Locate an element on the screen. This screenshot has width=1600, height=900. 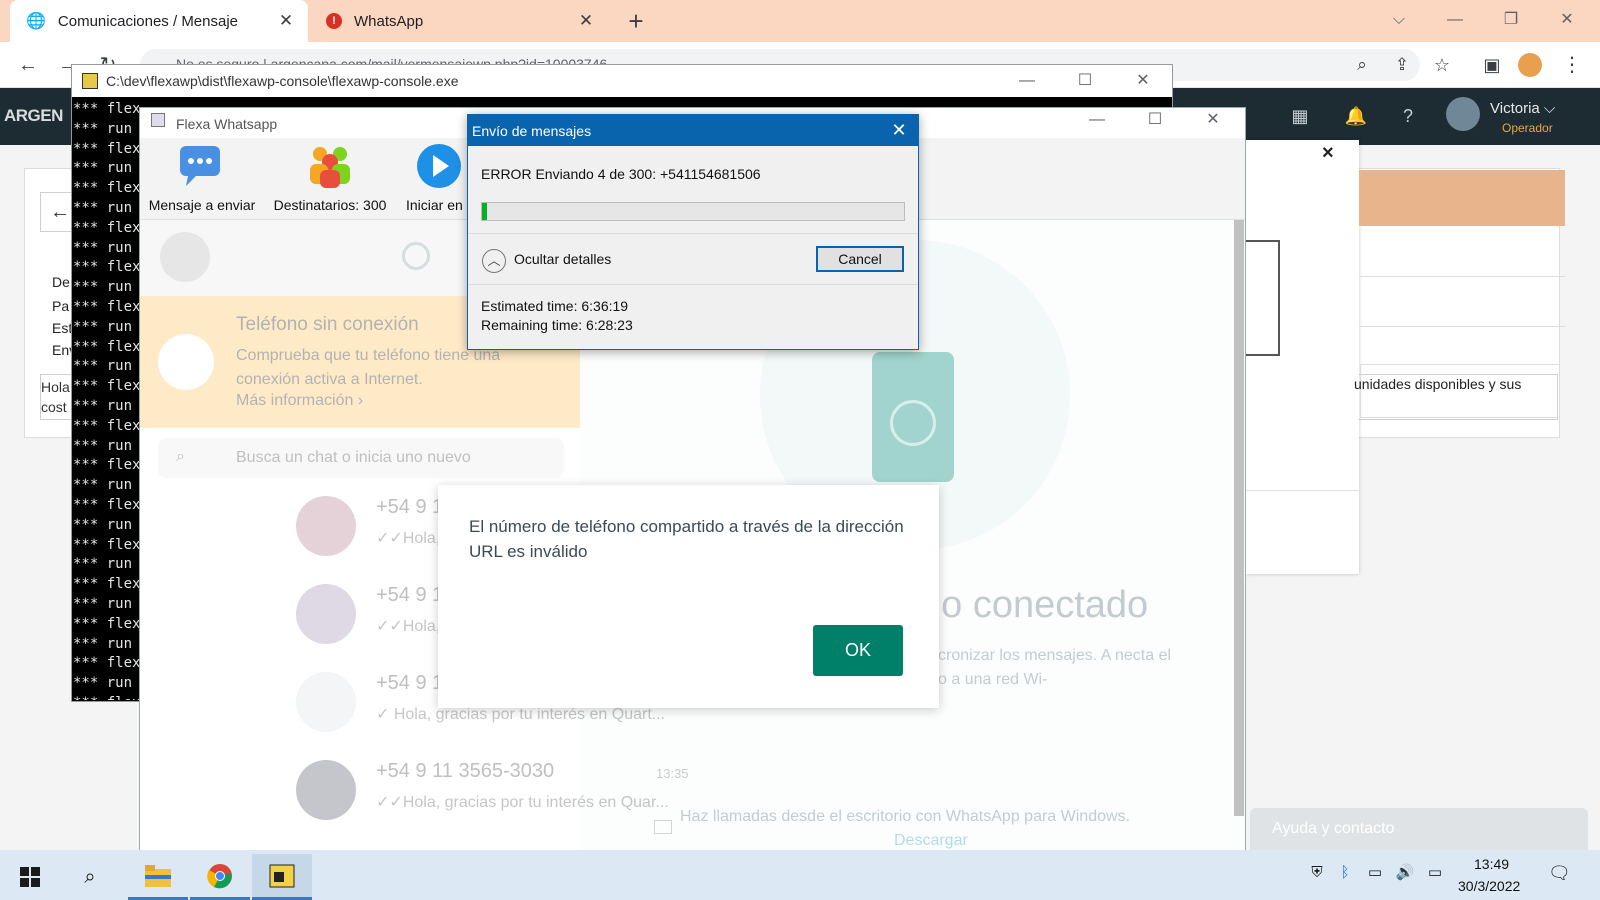
share-icon: ⇪ is located at coordinates (1402, 65).